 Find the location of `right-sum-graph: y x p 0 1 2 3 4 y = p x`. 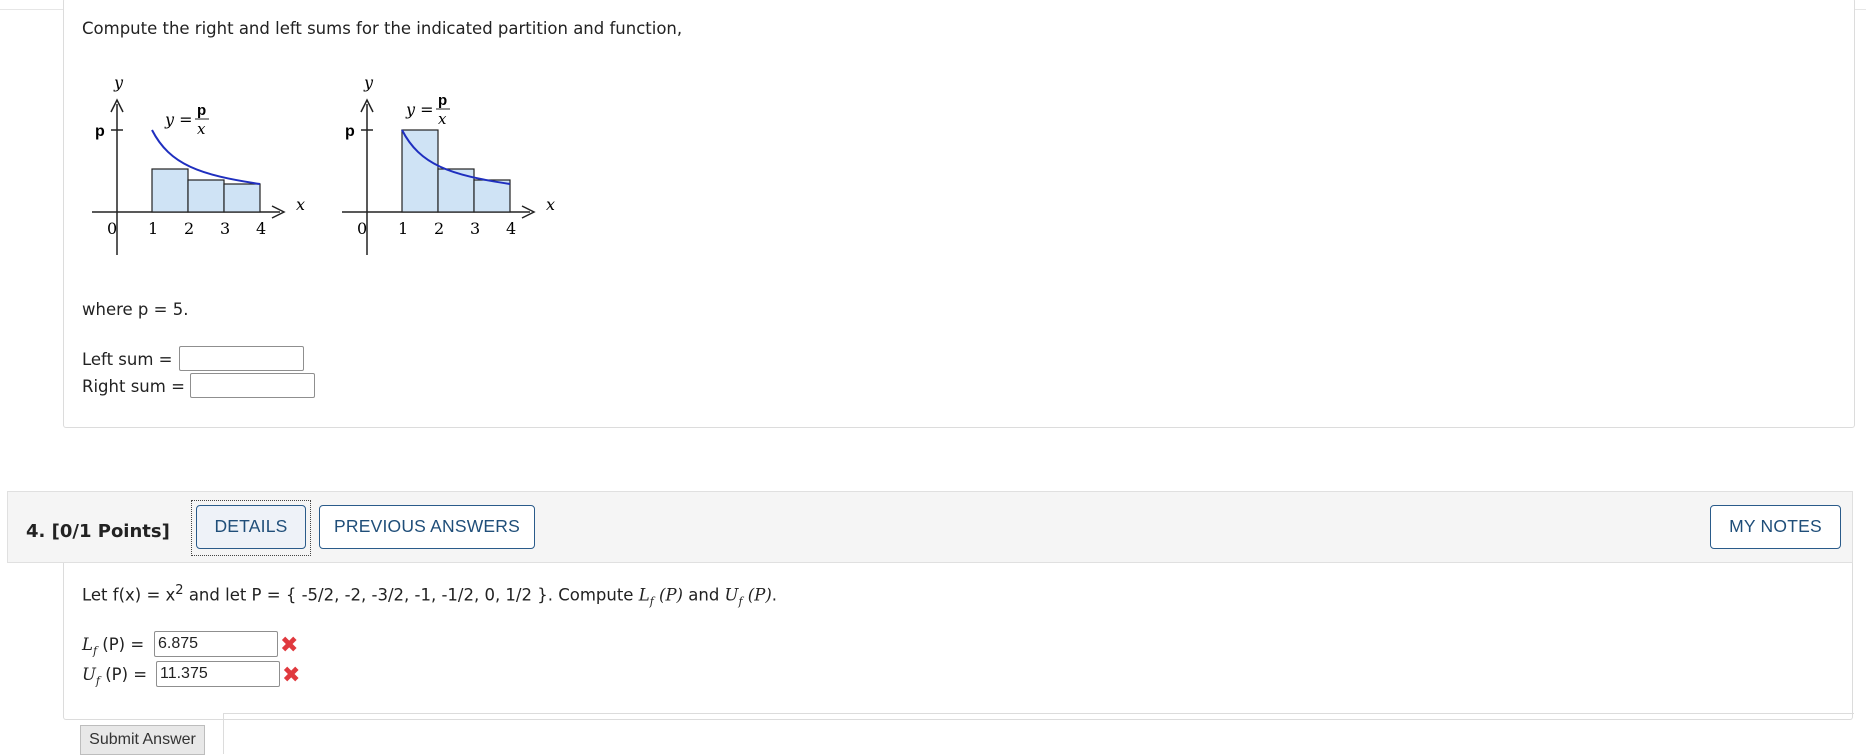

right-sum-graph: y x p 0 1 2 3 4 y = p x is located at coordinates (450, 165).